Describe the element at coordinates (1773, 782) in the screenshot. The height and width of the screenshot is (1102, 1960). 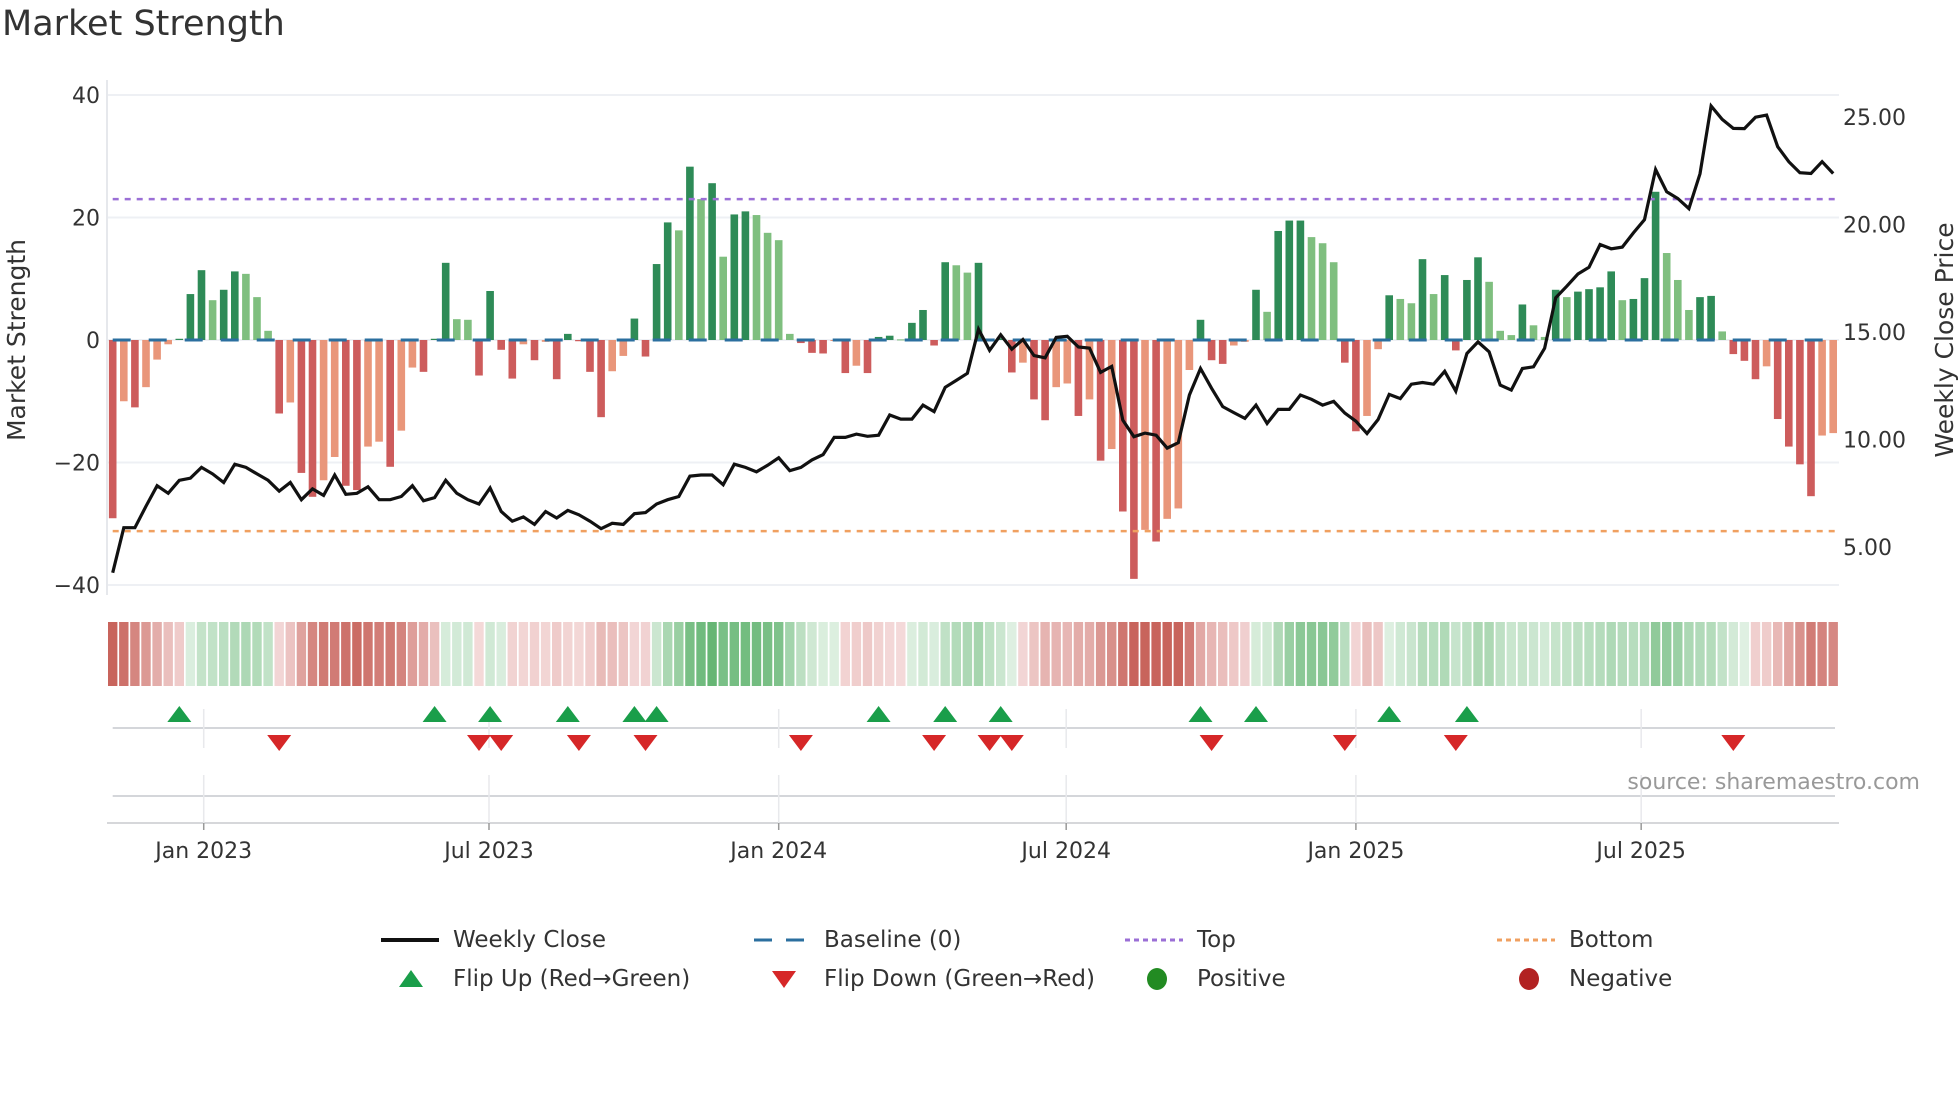
I see `source-label: source: sharemaestro.com` at that location.